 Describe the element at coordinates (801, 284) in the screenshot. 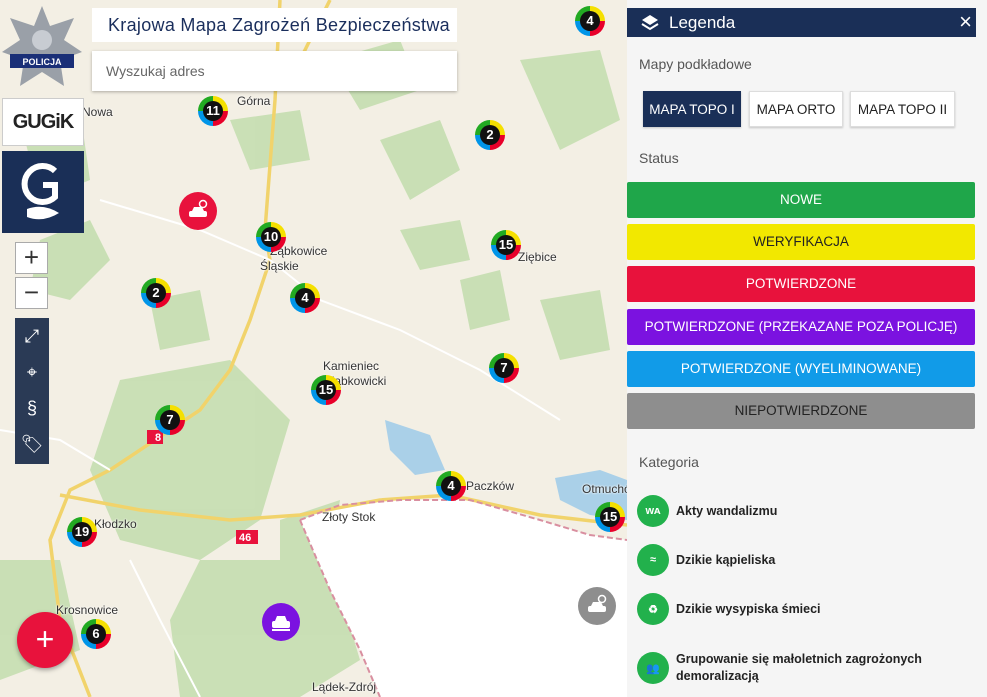

I see `status-confirmed: POTWIERDZONE` at that location.